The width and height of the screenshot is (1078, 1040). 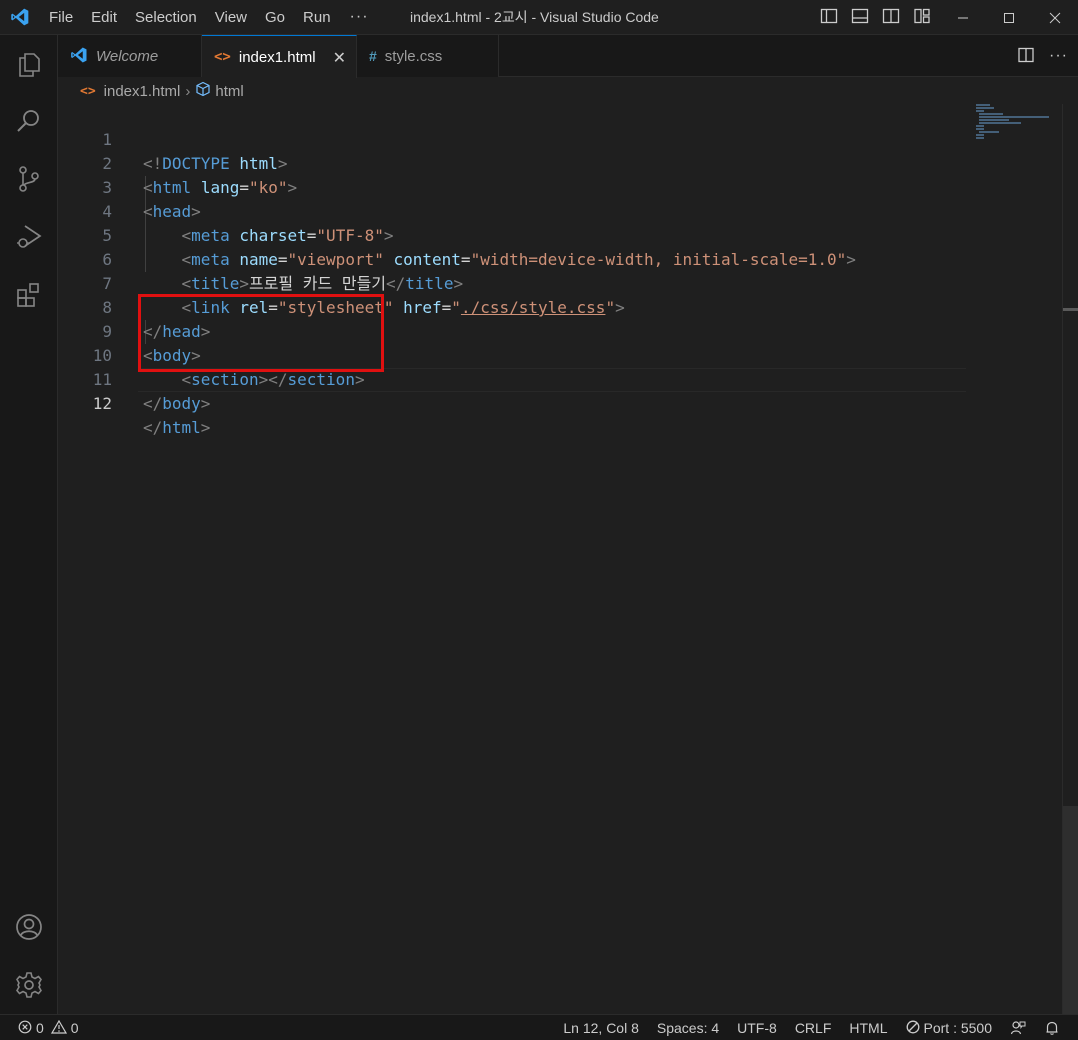 I want to click on breadcrumb: <> index1.html › html, so click(x=568, y=91).